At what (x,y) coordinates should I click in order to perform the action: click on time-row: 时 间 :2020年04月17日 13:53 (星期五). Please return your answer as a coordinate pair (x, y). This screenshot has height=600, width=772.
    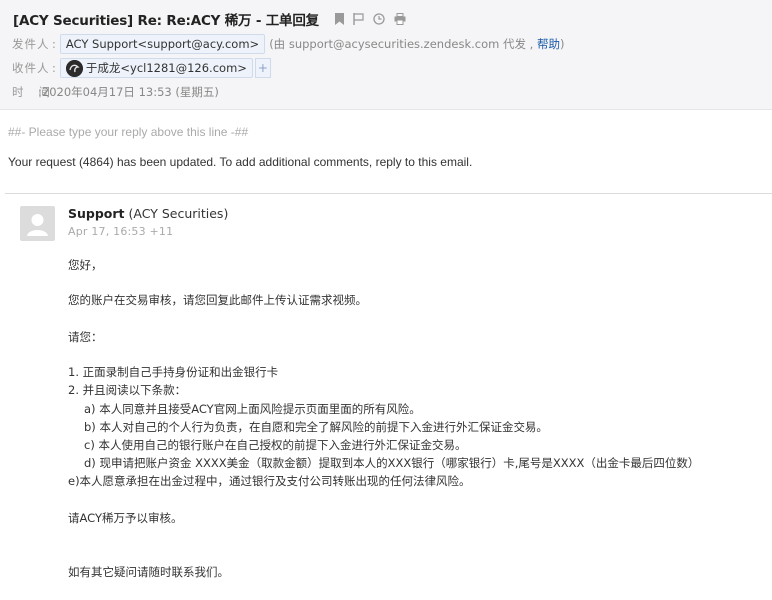
    Looking at the image, I should click on (115, 92).